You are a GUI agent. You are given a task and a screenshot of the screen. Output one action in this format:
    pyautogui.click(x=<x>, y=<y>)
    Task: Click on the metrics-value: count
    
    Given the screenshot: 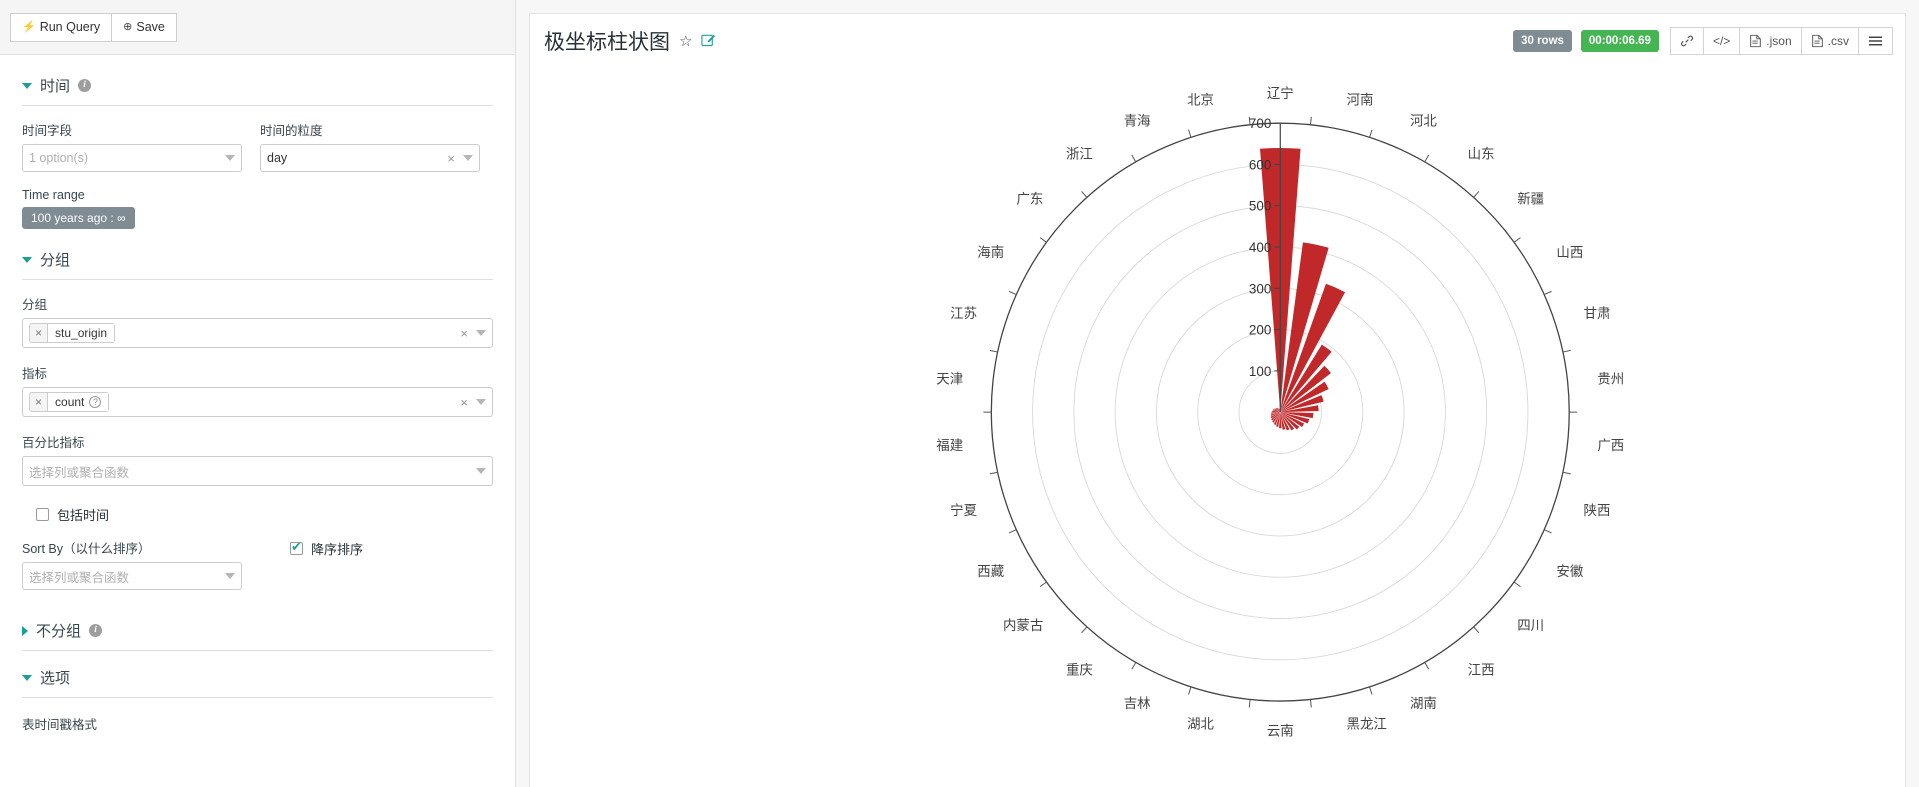 What is the action you would take?
    pyautogui.click(x=70, y=402)
    